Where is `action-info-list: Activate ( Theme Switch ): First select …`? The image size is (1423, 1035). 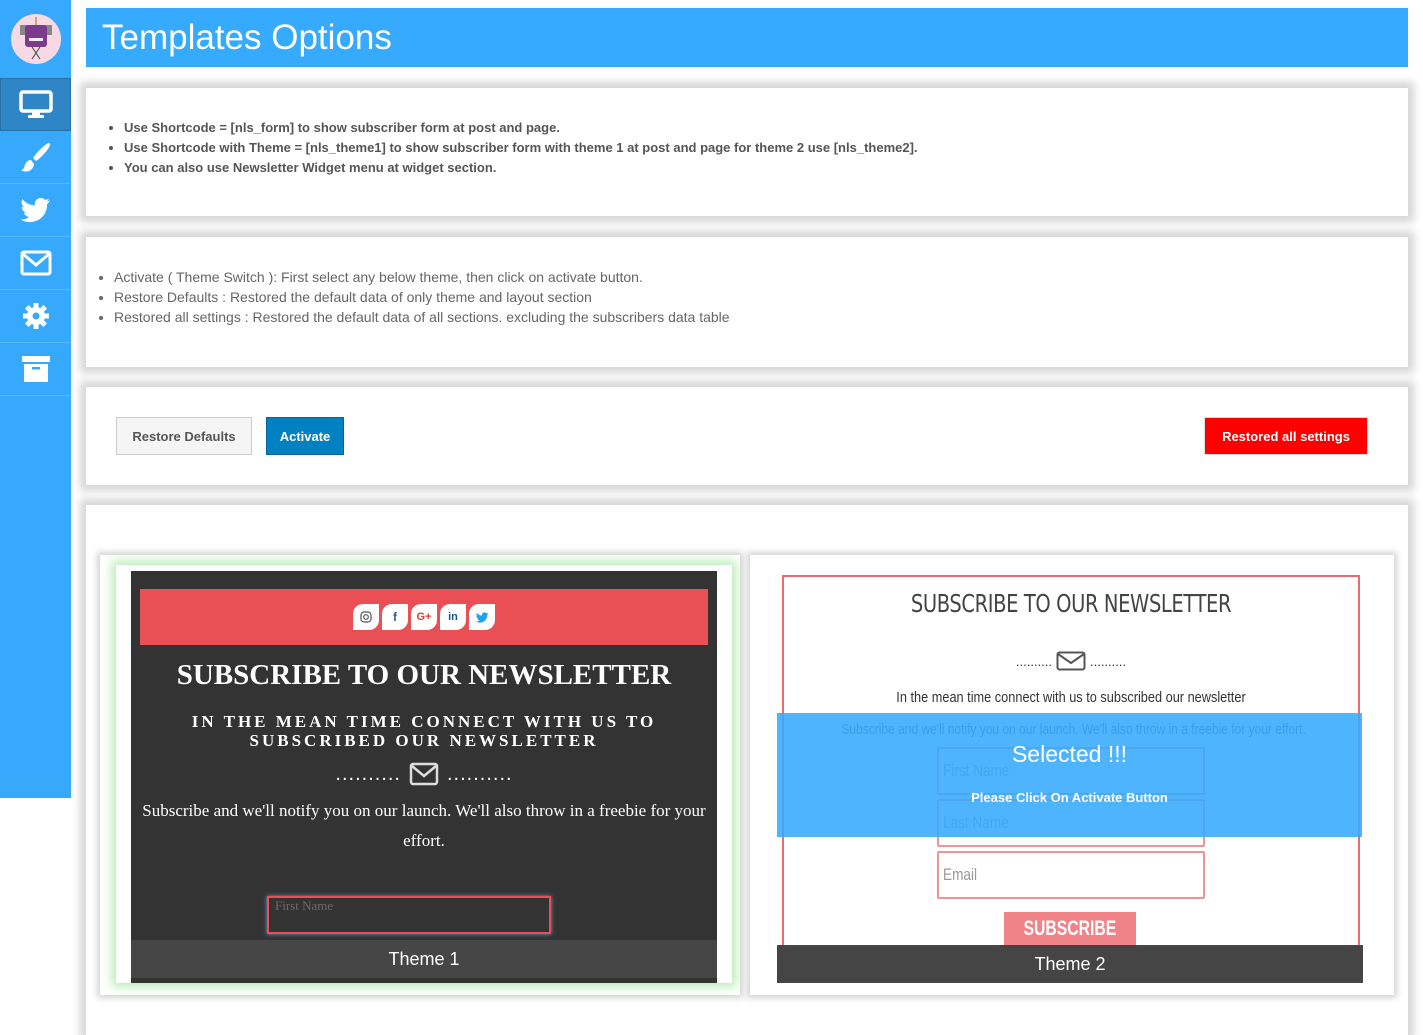 action-info-list: Activate ( Theme Switch ): First select … is located at coordinates (753, 297).